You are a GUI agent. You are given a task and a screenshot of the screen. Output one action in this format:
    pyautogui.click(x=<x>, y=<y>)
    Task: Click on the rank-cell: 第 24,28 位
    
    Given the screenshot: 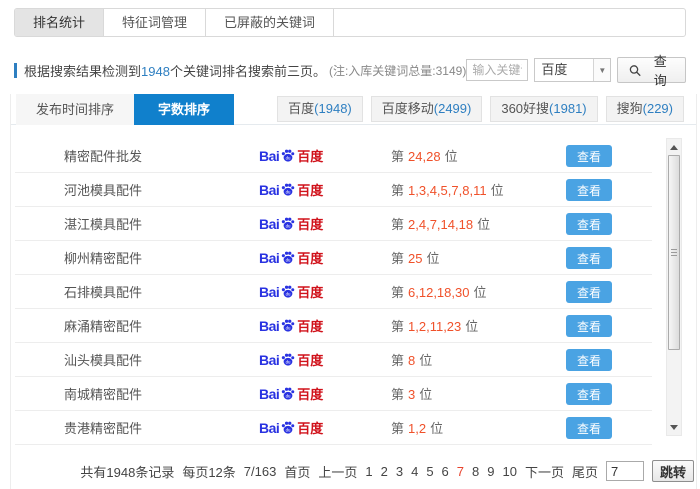 What is the action you would take?
    pyautogui.click(x=521, y=155)
    